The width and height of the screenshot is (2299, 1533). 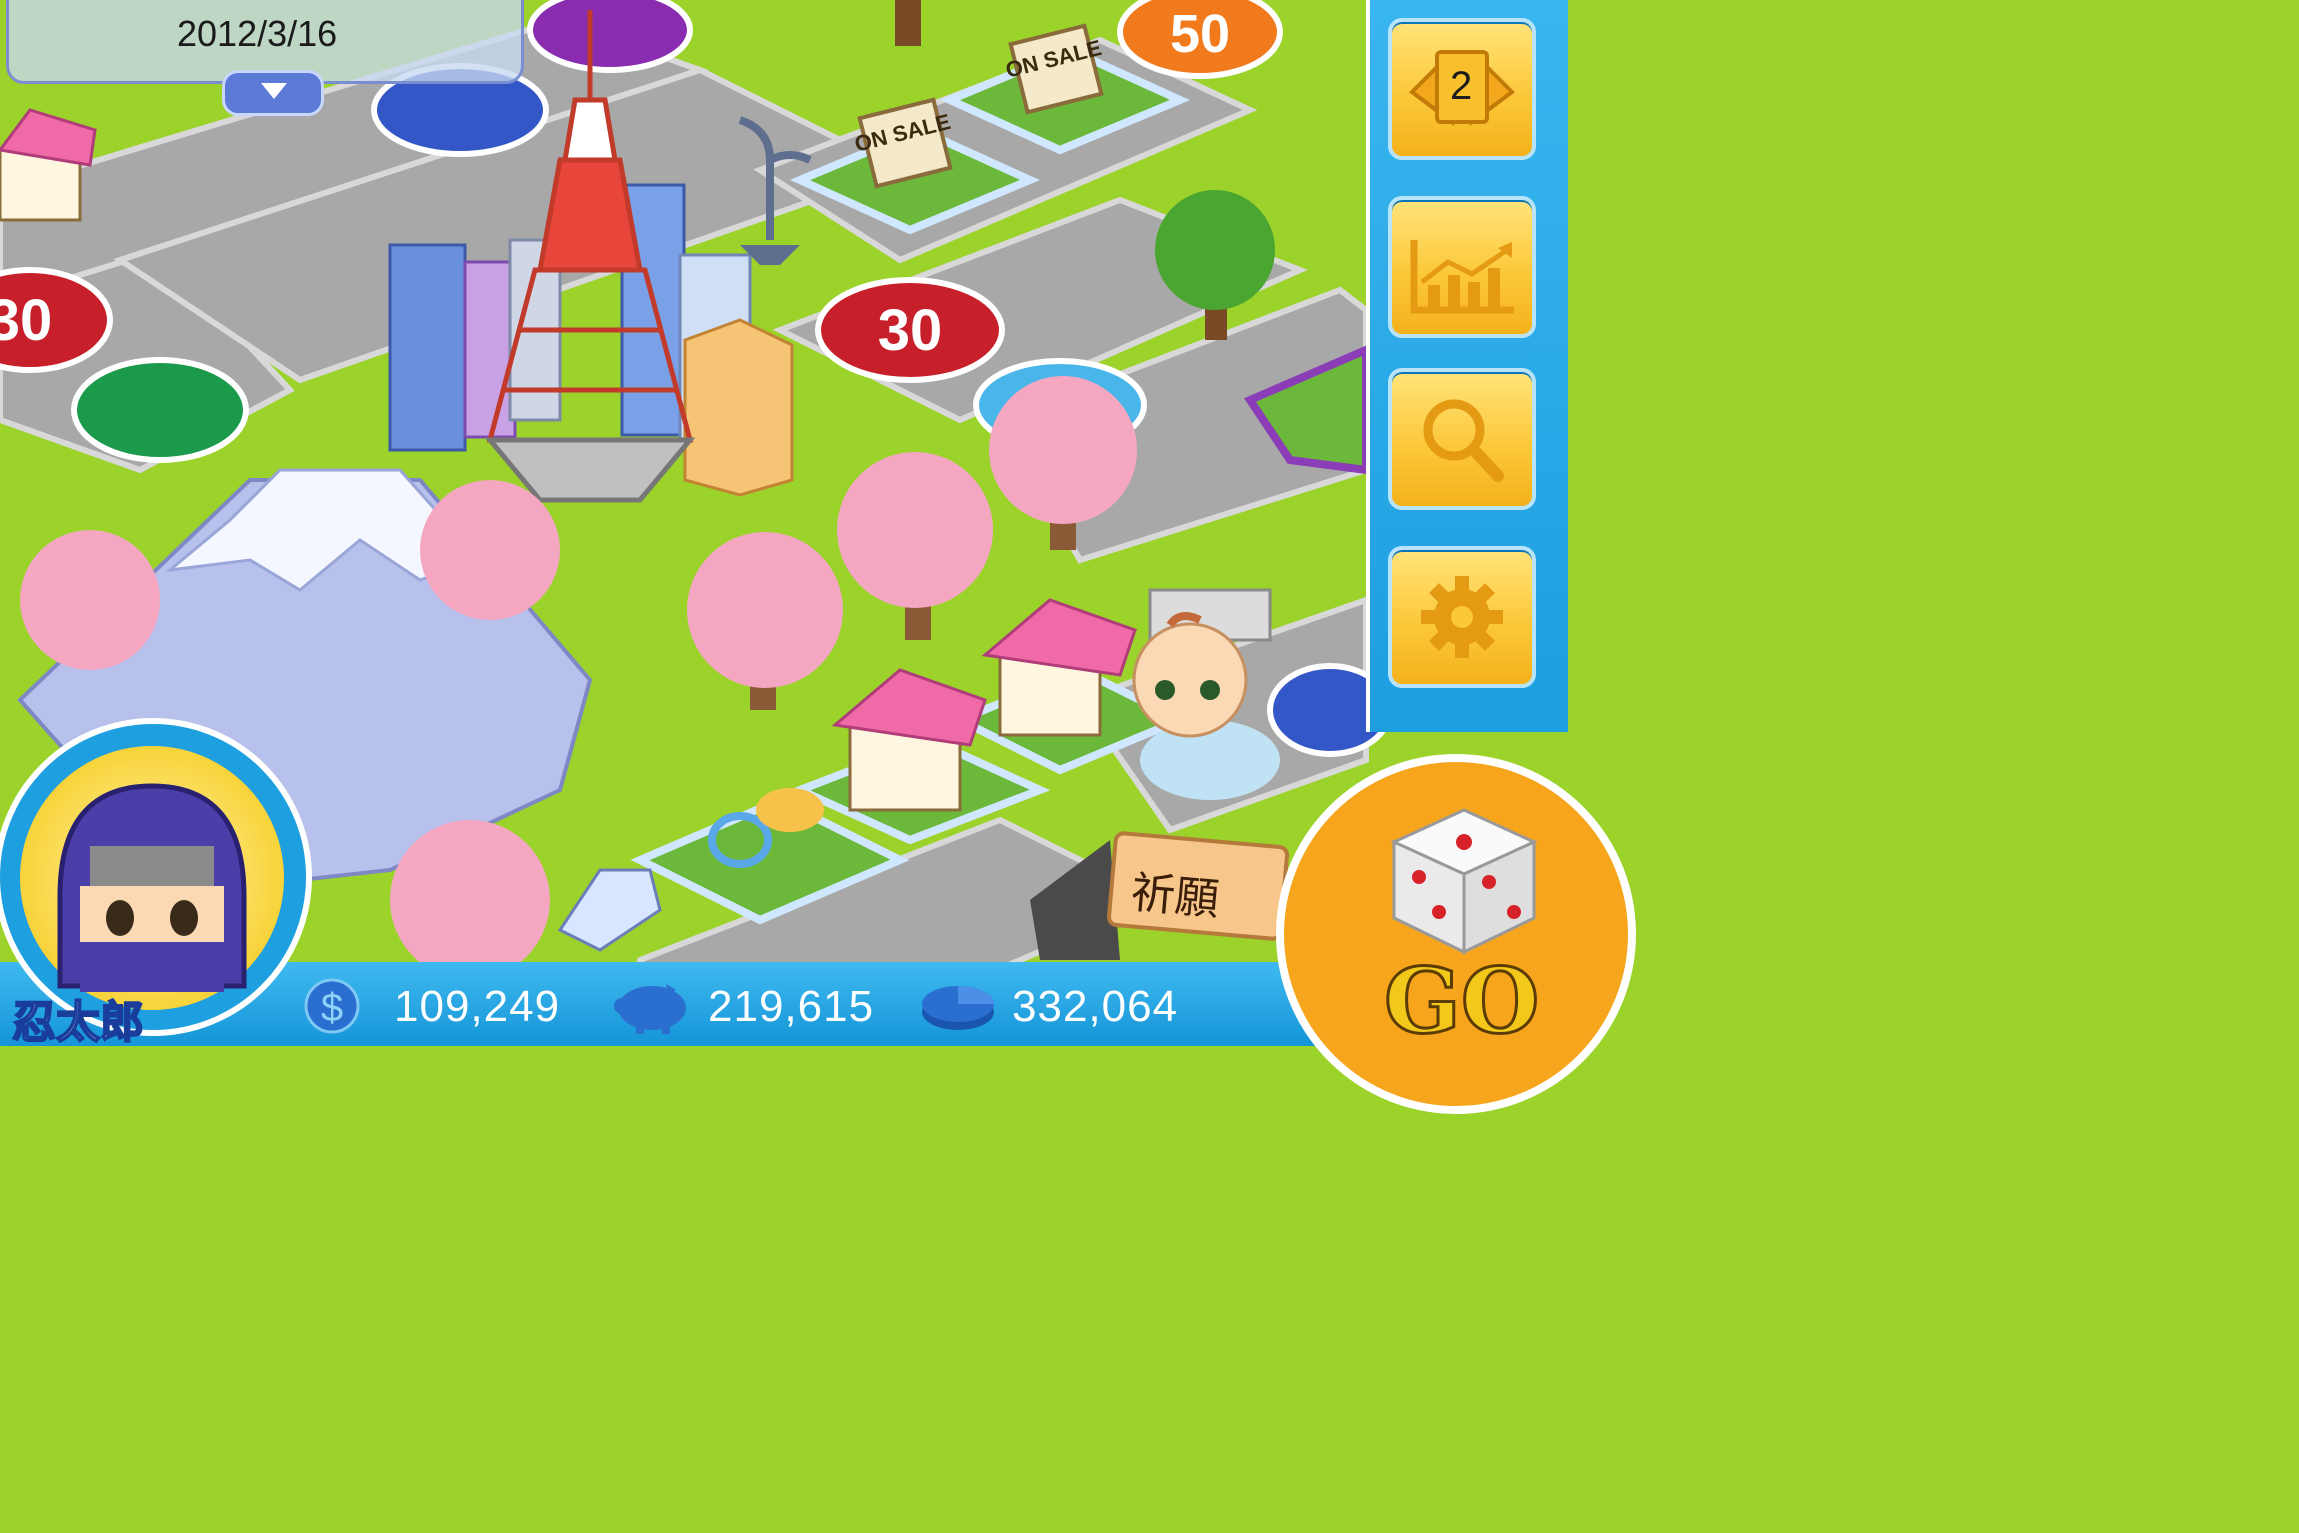 I want to click on assets-value: 332,064, so click(x=1095, y=1006).